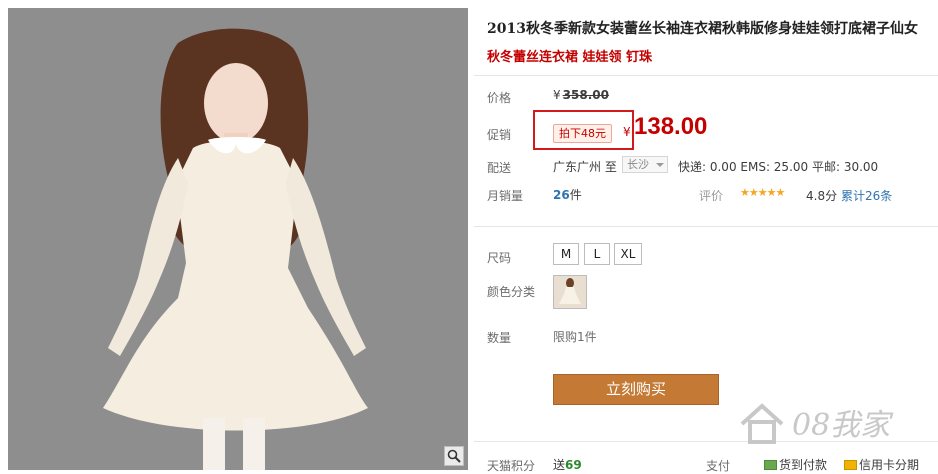 The width and height of the screenshot is (938, 474). Describe the element at coordinates (671, 126) in the screenshot. I see `promo-price: 138.00` at that location.